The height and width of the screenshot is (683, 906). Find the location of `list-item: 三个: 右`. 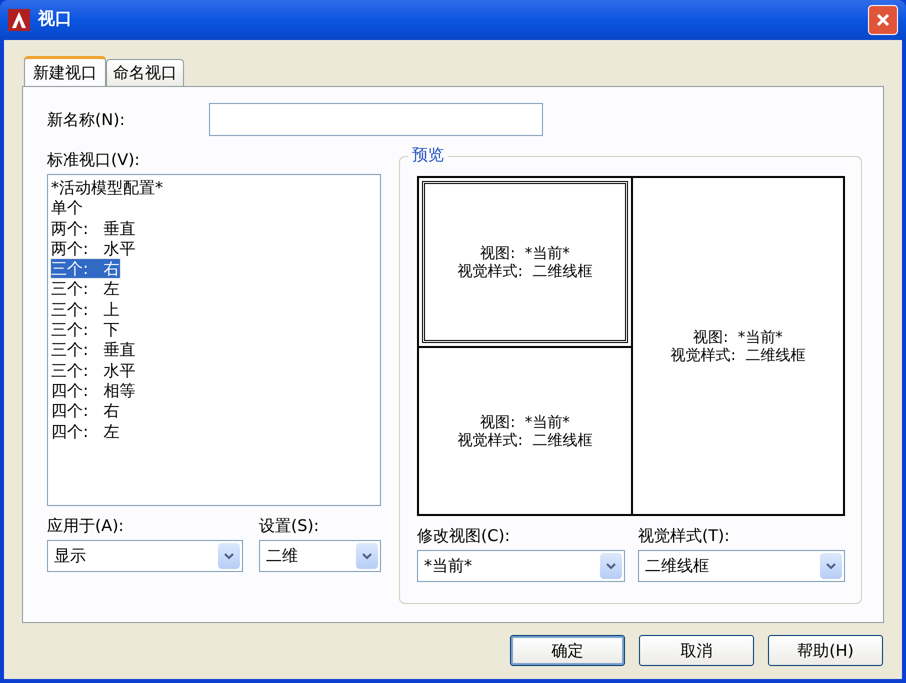

list-item: 三个: 右 is located at coordinates (85, 268).